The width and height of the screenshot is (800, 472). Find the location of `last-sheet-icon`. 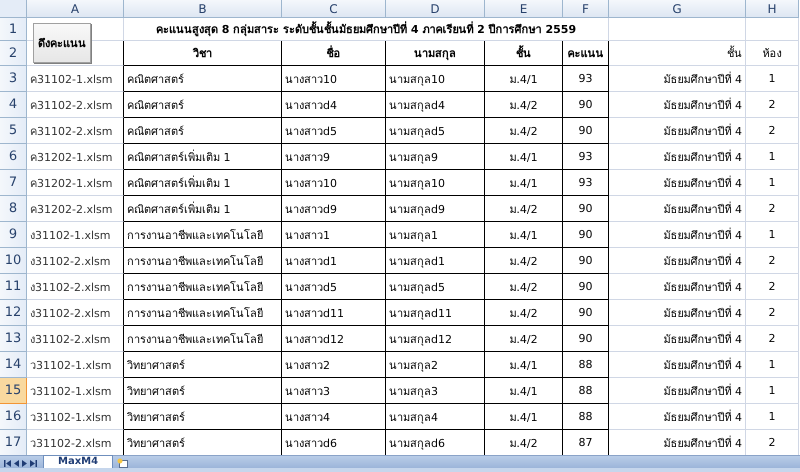

last-sheet-icon is located at coordinates (33, 463).